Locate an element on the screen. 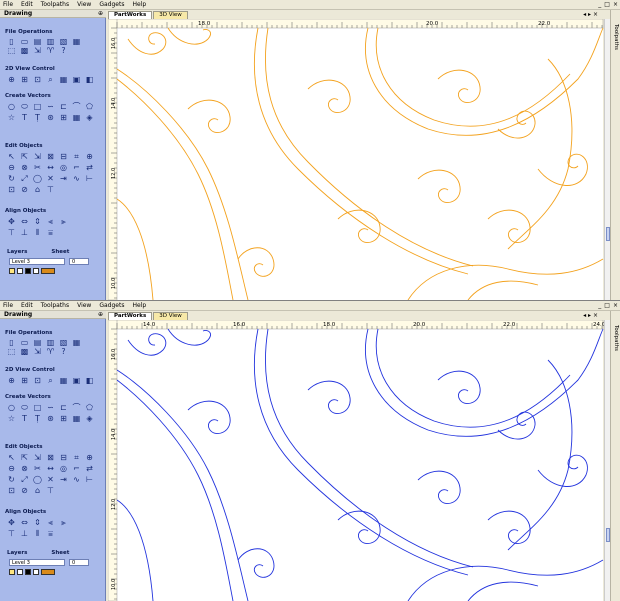 Image resolution: width=620 pixels, height=601 pixels. minimize-icon: _ is located at coordinates (599, 305).